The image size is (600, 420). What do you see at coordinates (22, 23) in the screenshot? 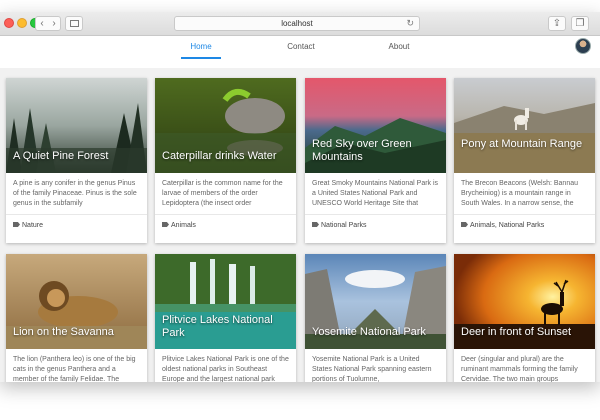
I see `minimize-window-button` at bounding box center [22, 23].